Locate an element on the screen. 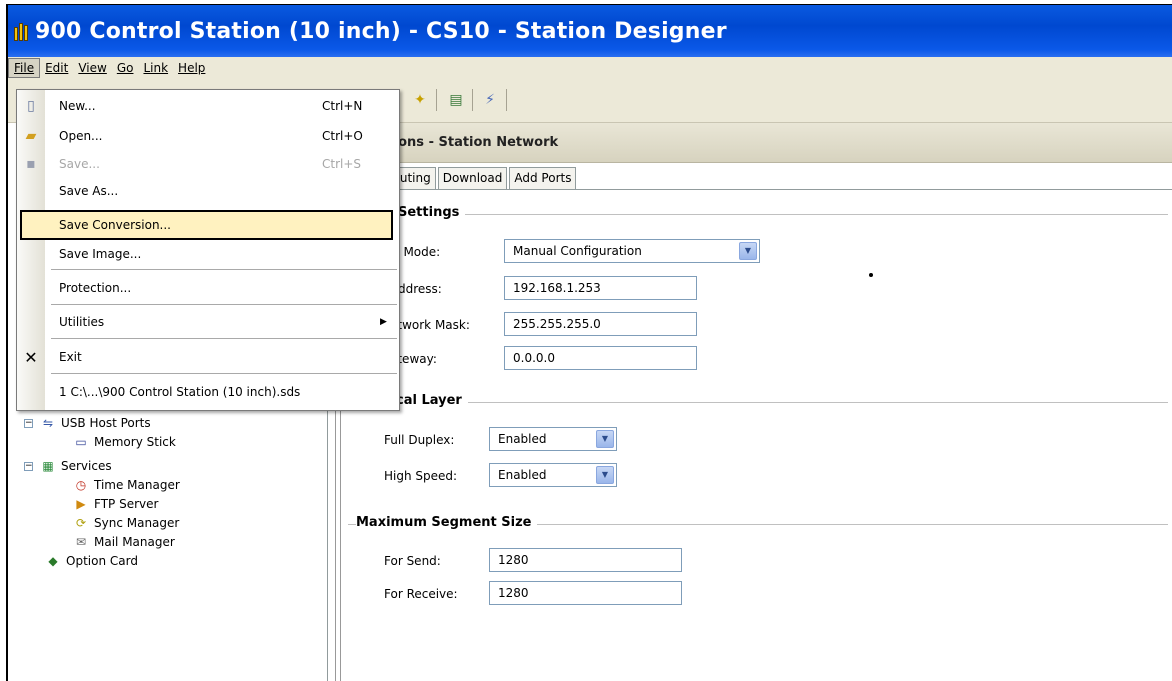  menu-bar: File Edit View Go Link Help is located at coordinates (590, 68).